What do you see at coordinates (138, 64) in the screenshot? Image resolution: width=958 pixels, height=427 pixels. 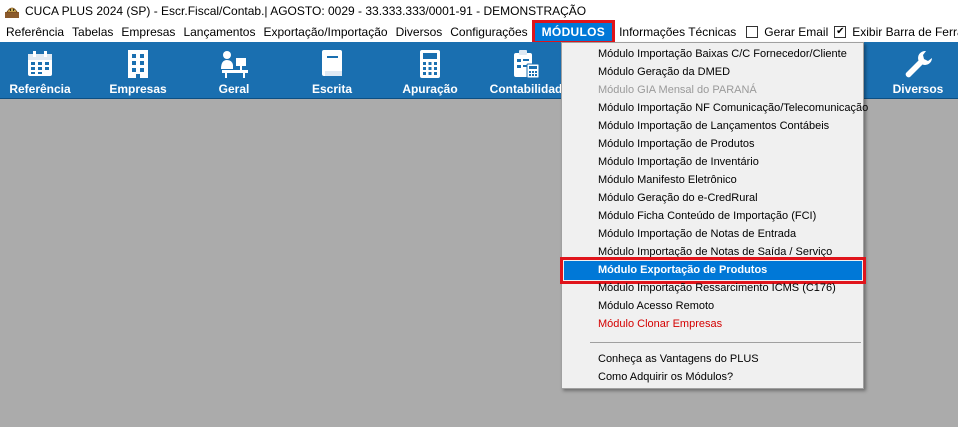 I see `building-icon` at bounding box center [138, 64].